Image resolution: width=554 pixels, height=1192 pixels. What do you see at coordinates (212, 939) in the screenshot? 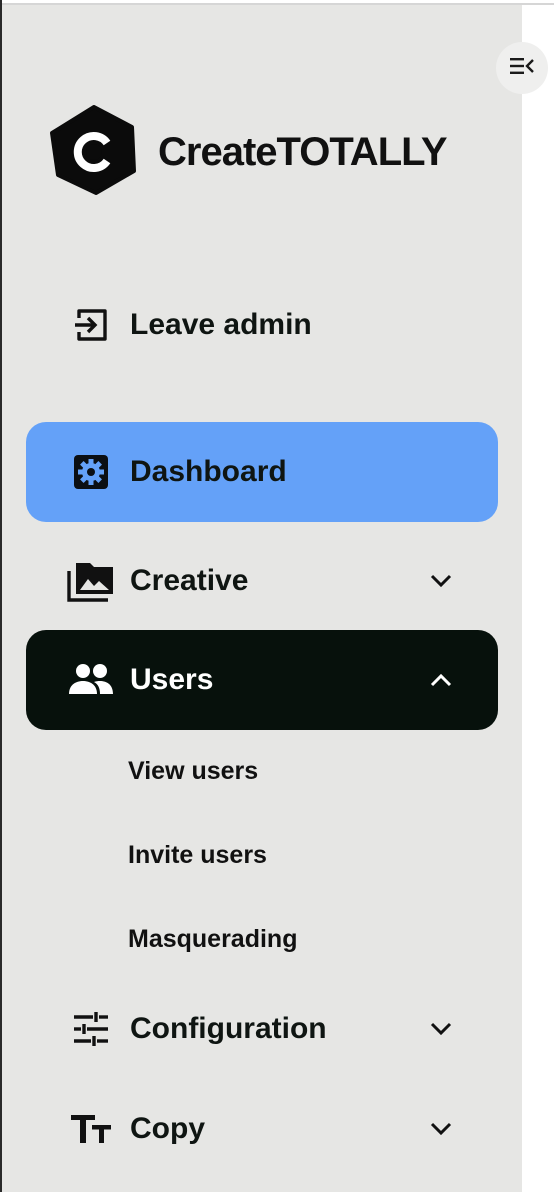
I see `submenu-item-masquerading: Masquerading` at bounding box center [212, 939].